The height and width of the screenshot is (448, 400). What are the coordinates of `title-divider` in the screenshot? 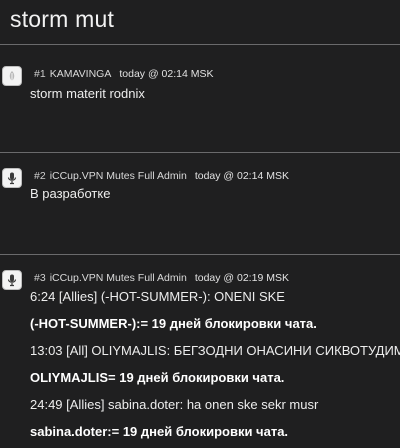 It's located at (200, 44).